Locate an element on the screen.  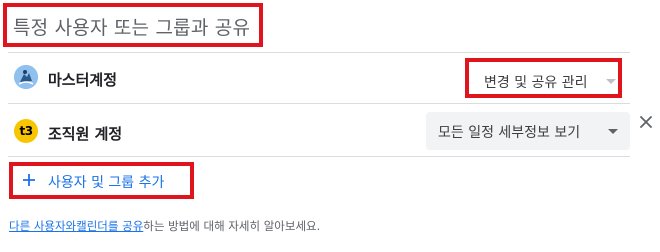
user-name: 마스터계정 is located at coordinates (83, 80).